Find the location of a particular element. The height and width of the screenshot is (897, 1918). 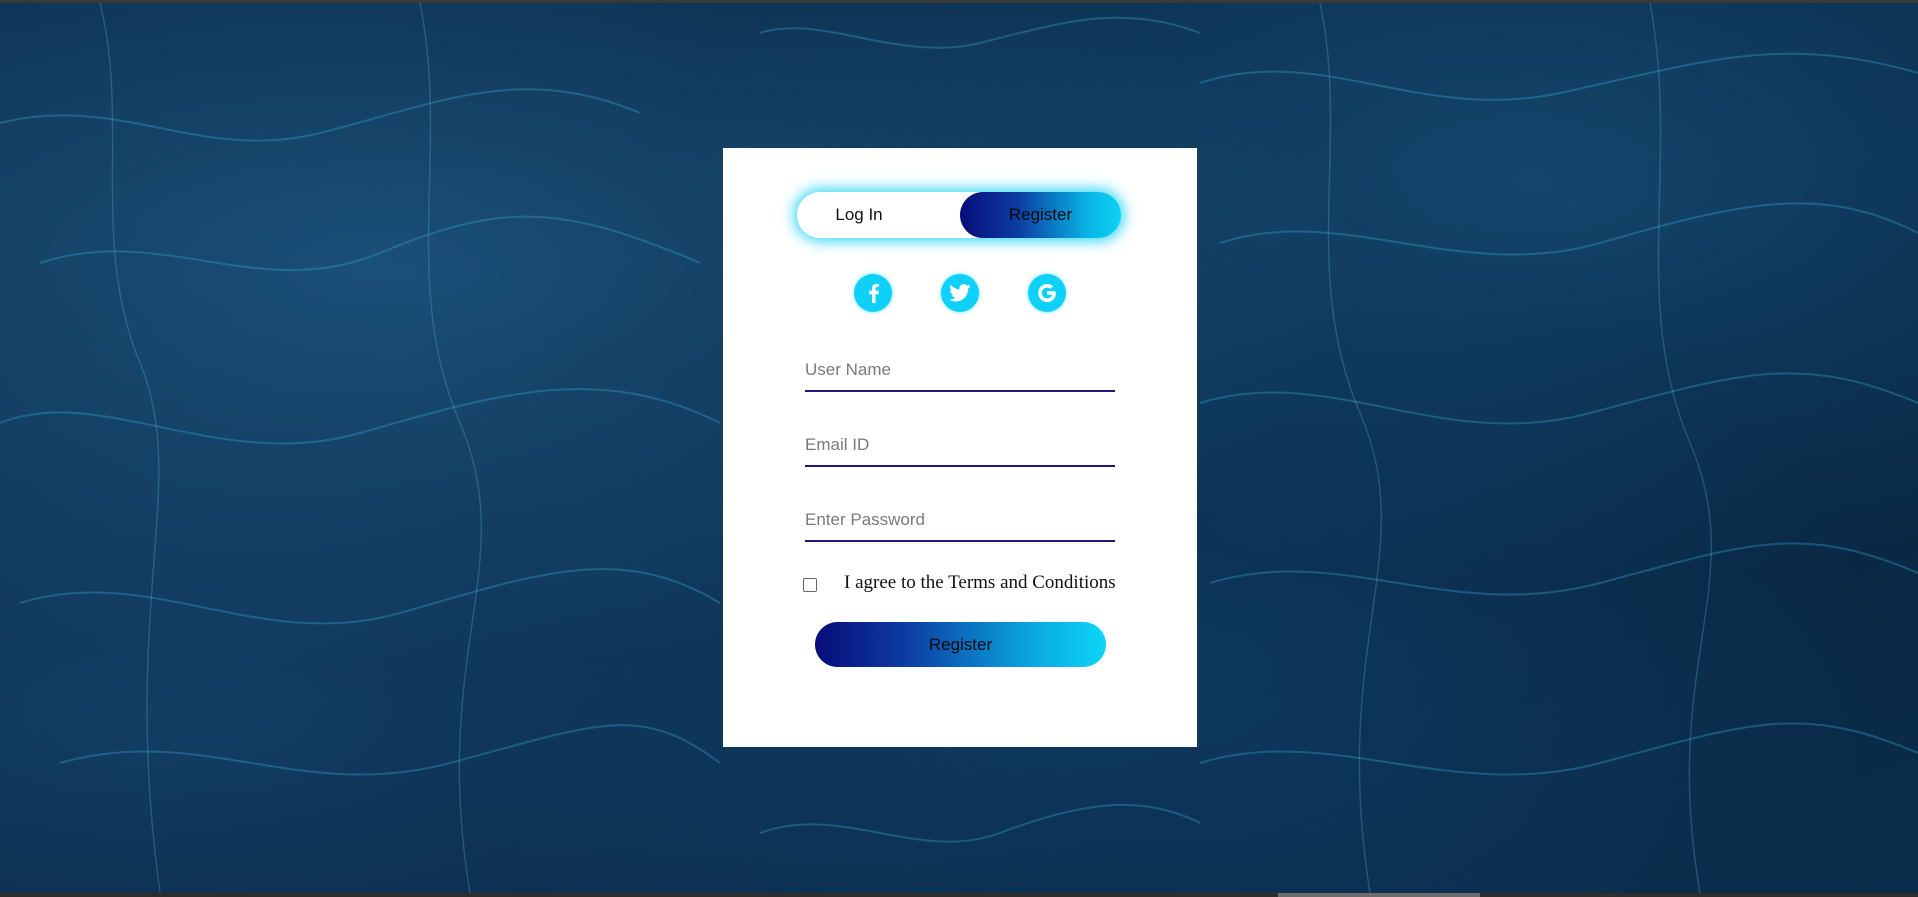

horizontal-scrollbar-thumb is located at coordinates (1379, 895).